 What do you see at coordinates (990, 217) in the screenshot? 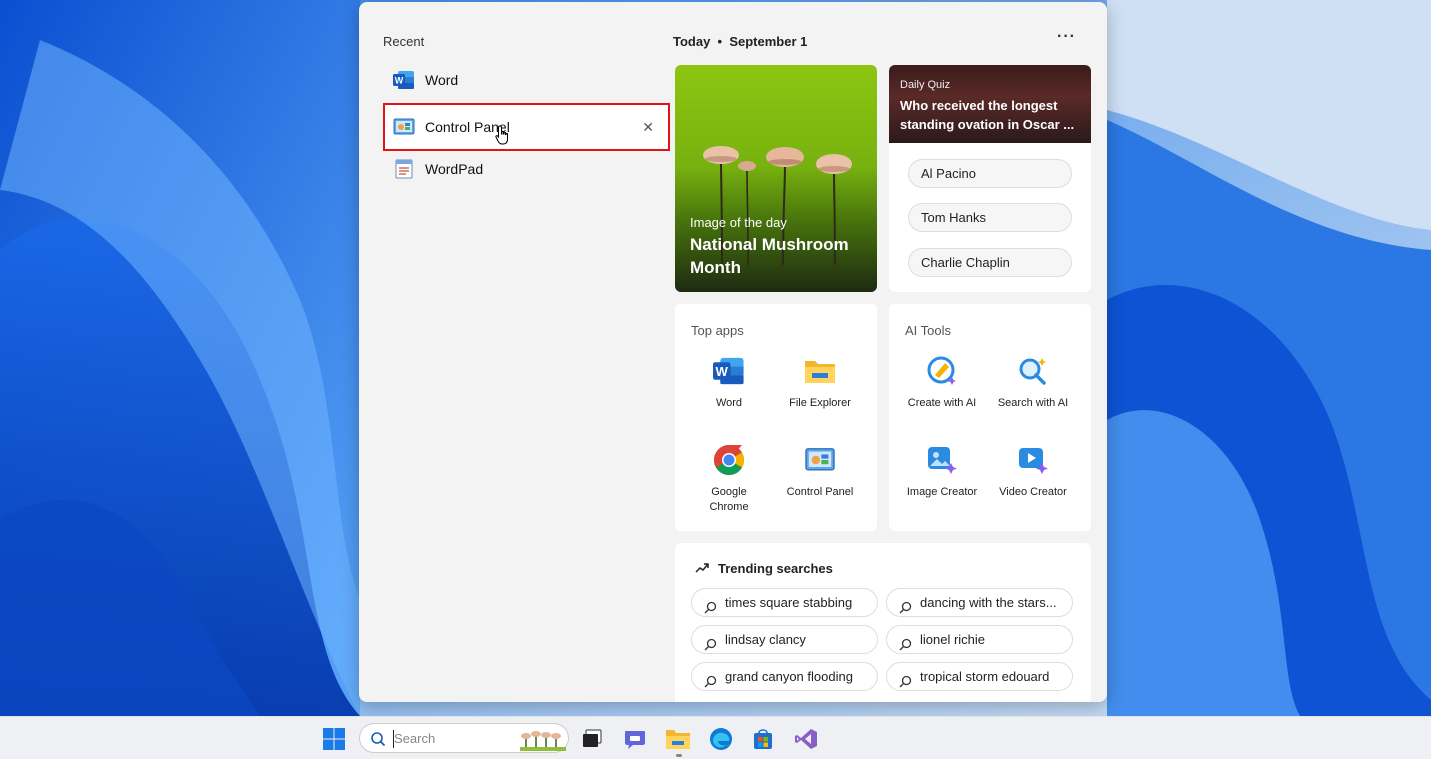
I see `quiz-option: Tom Hanks` at bounding box center [990, 217].